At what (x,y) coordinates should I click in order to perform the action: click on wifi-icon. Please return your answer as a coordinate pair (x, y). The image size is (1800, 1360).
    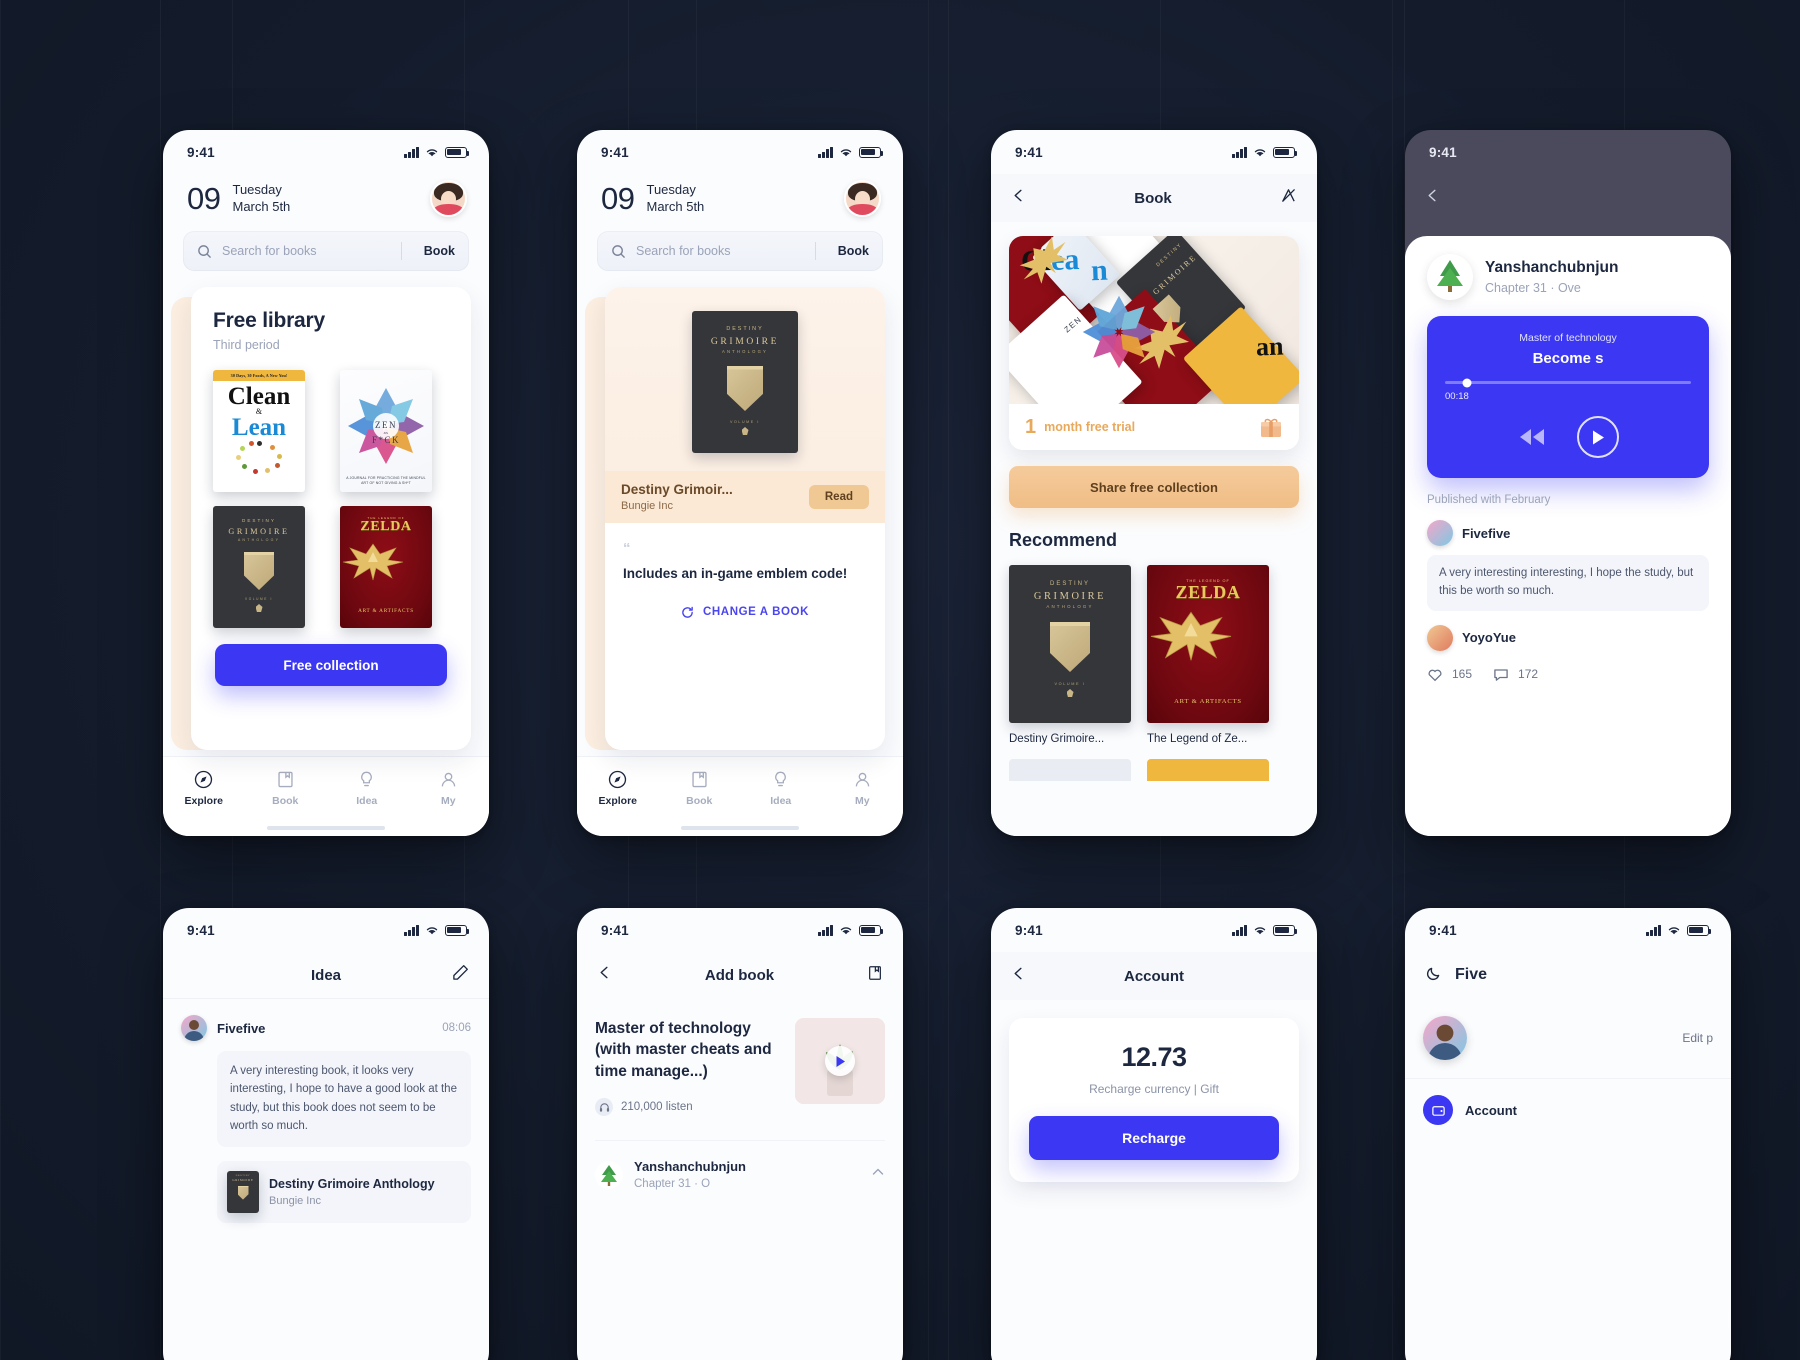
    Looking at the image, I should click on (846, 930).